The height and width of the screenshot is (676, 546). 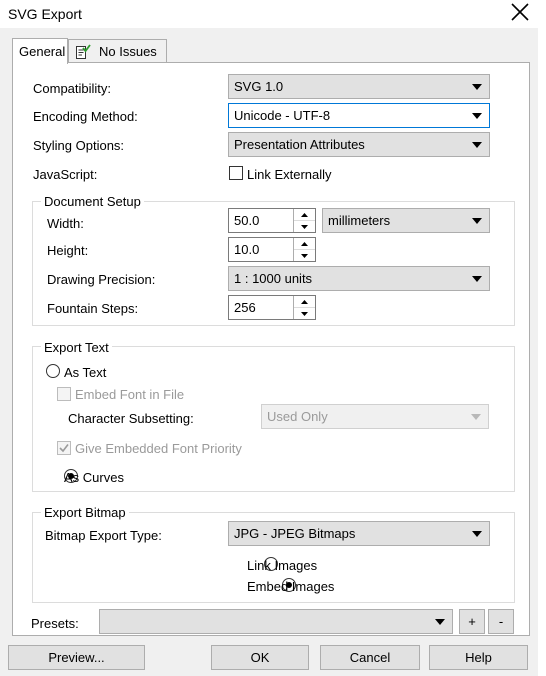 I want to click on embed-font-checkbox, so click(x=64, y=394).